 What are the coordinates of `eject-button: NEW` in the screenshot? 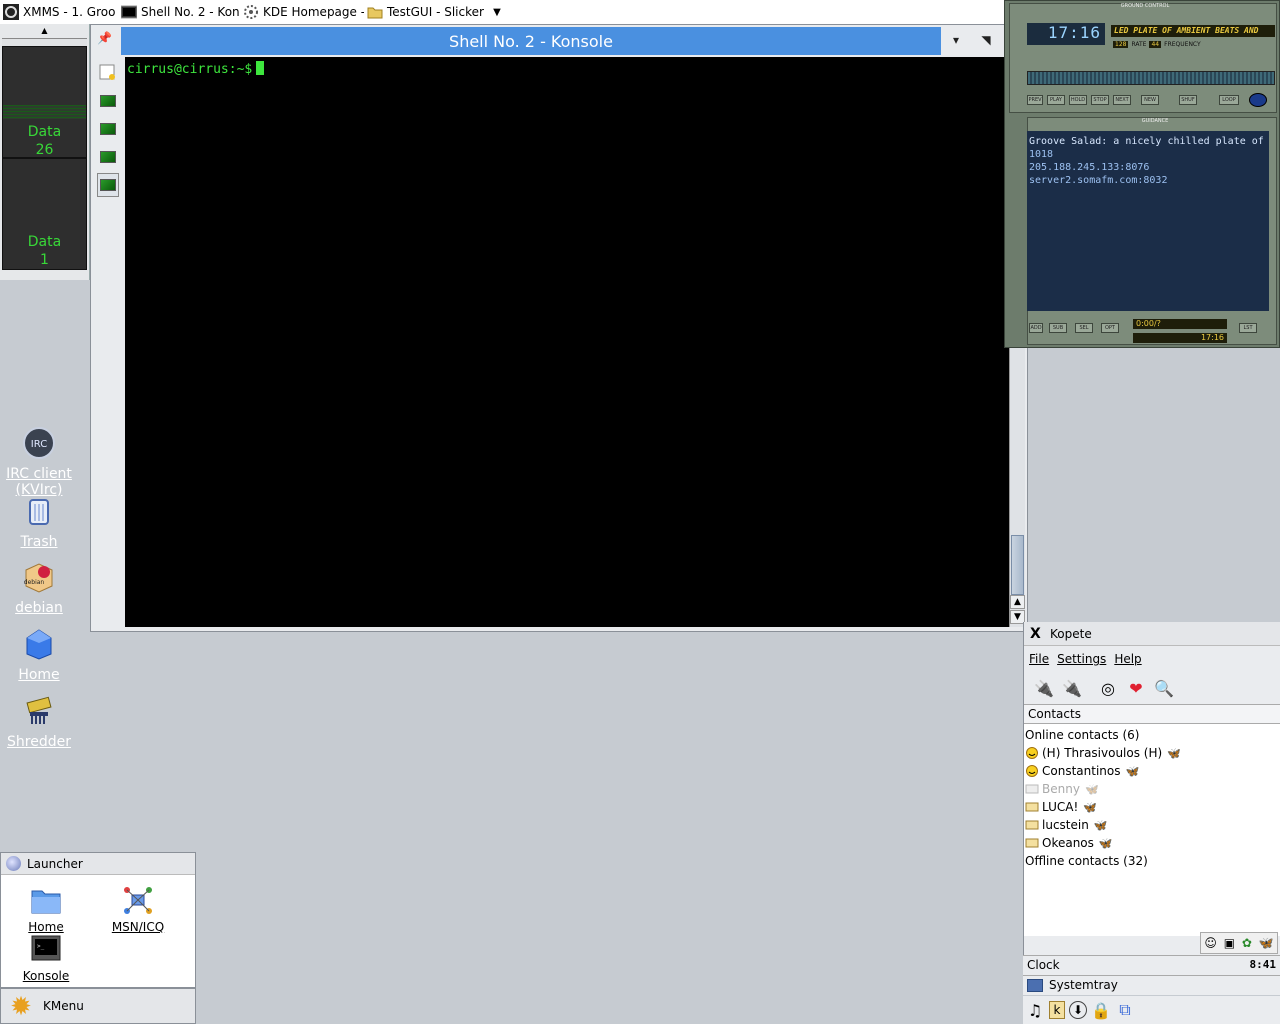 It's located at (1150, 100).